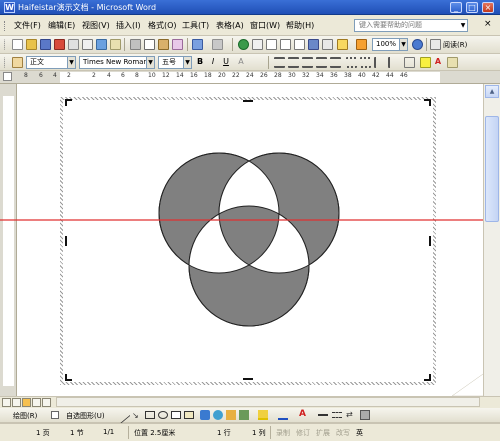  I want to click on vertical-scrollbar: ▲, so click(491, 240).